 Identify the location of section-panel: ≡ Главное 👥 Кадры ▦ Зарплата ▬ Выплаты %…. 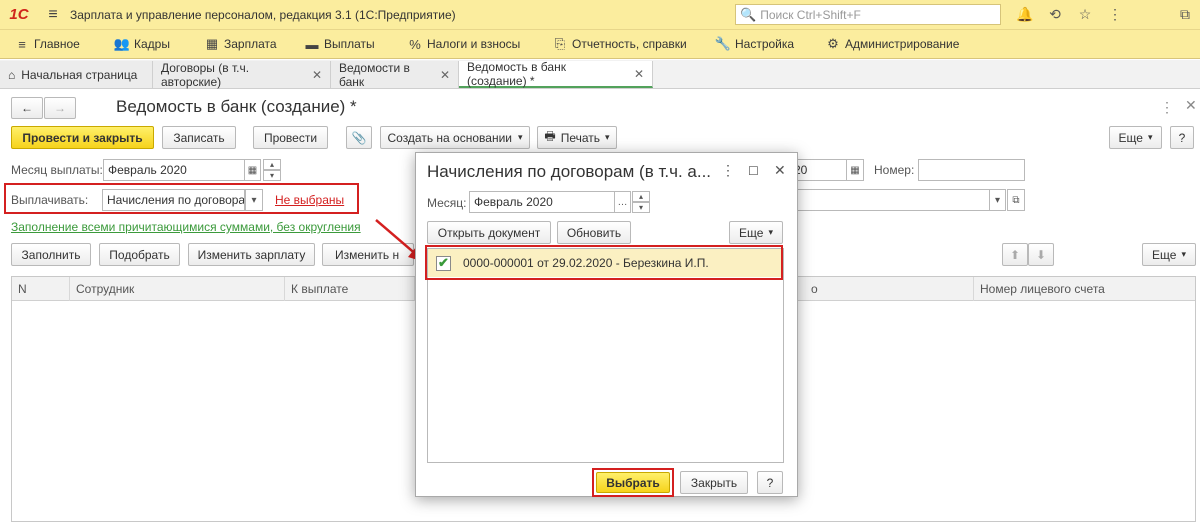
(600, 44).